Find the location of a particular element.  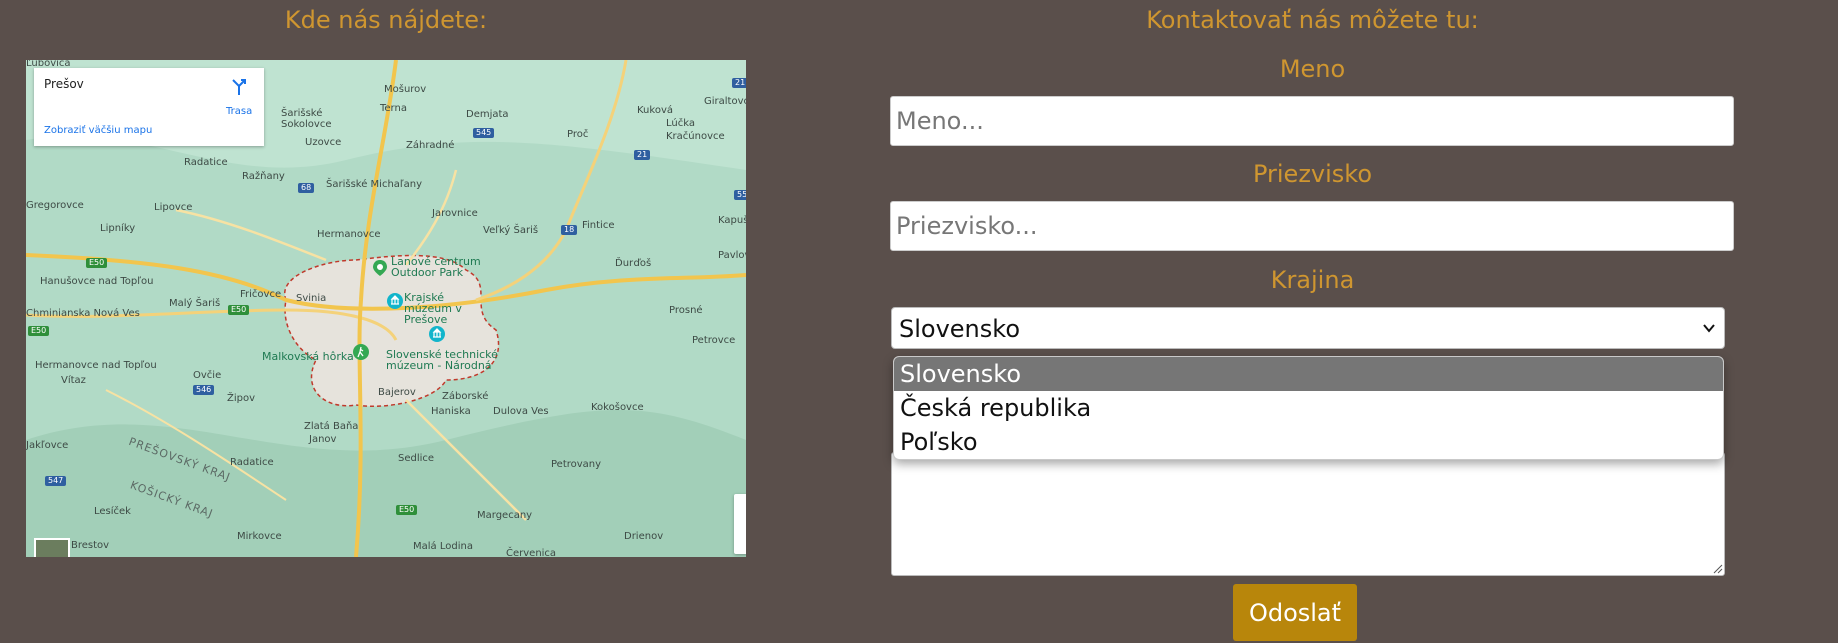

submit-button: Odoslať is located at coordinates (1295, 612).